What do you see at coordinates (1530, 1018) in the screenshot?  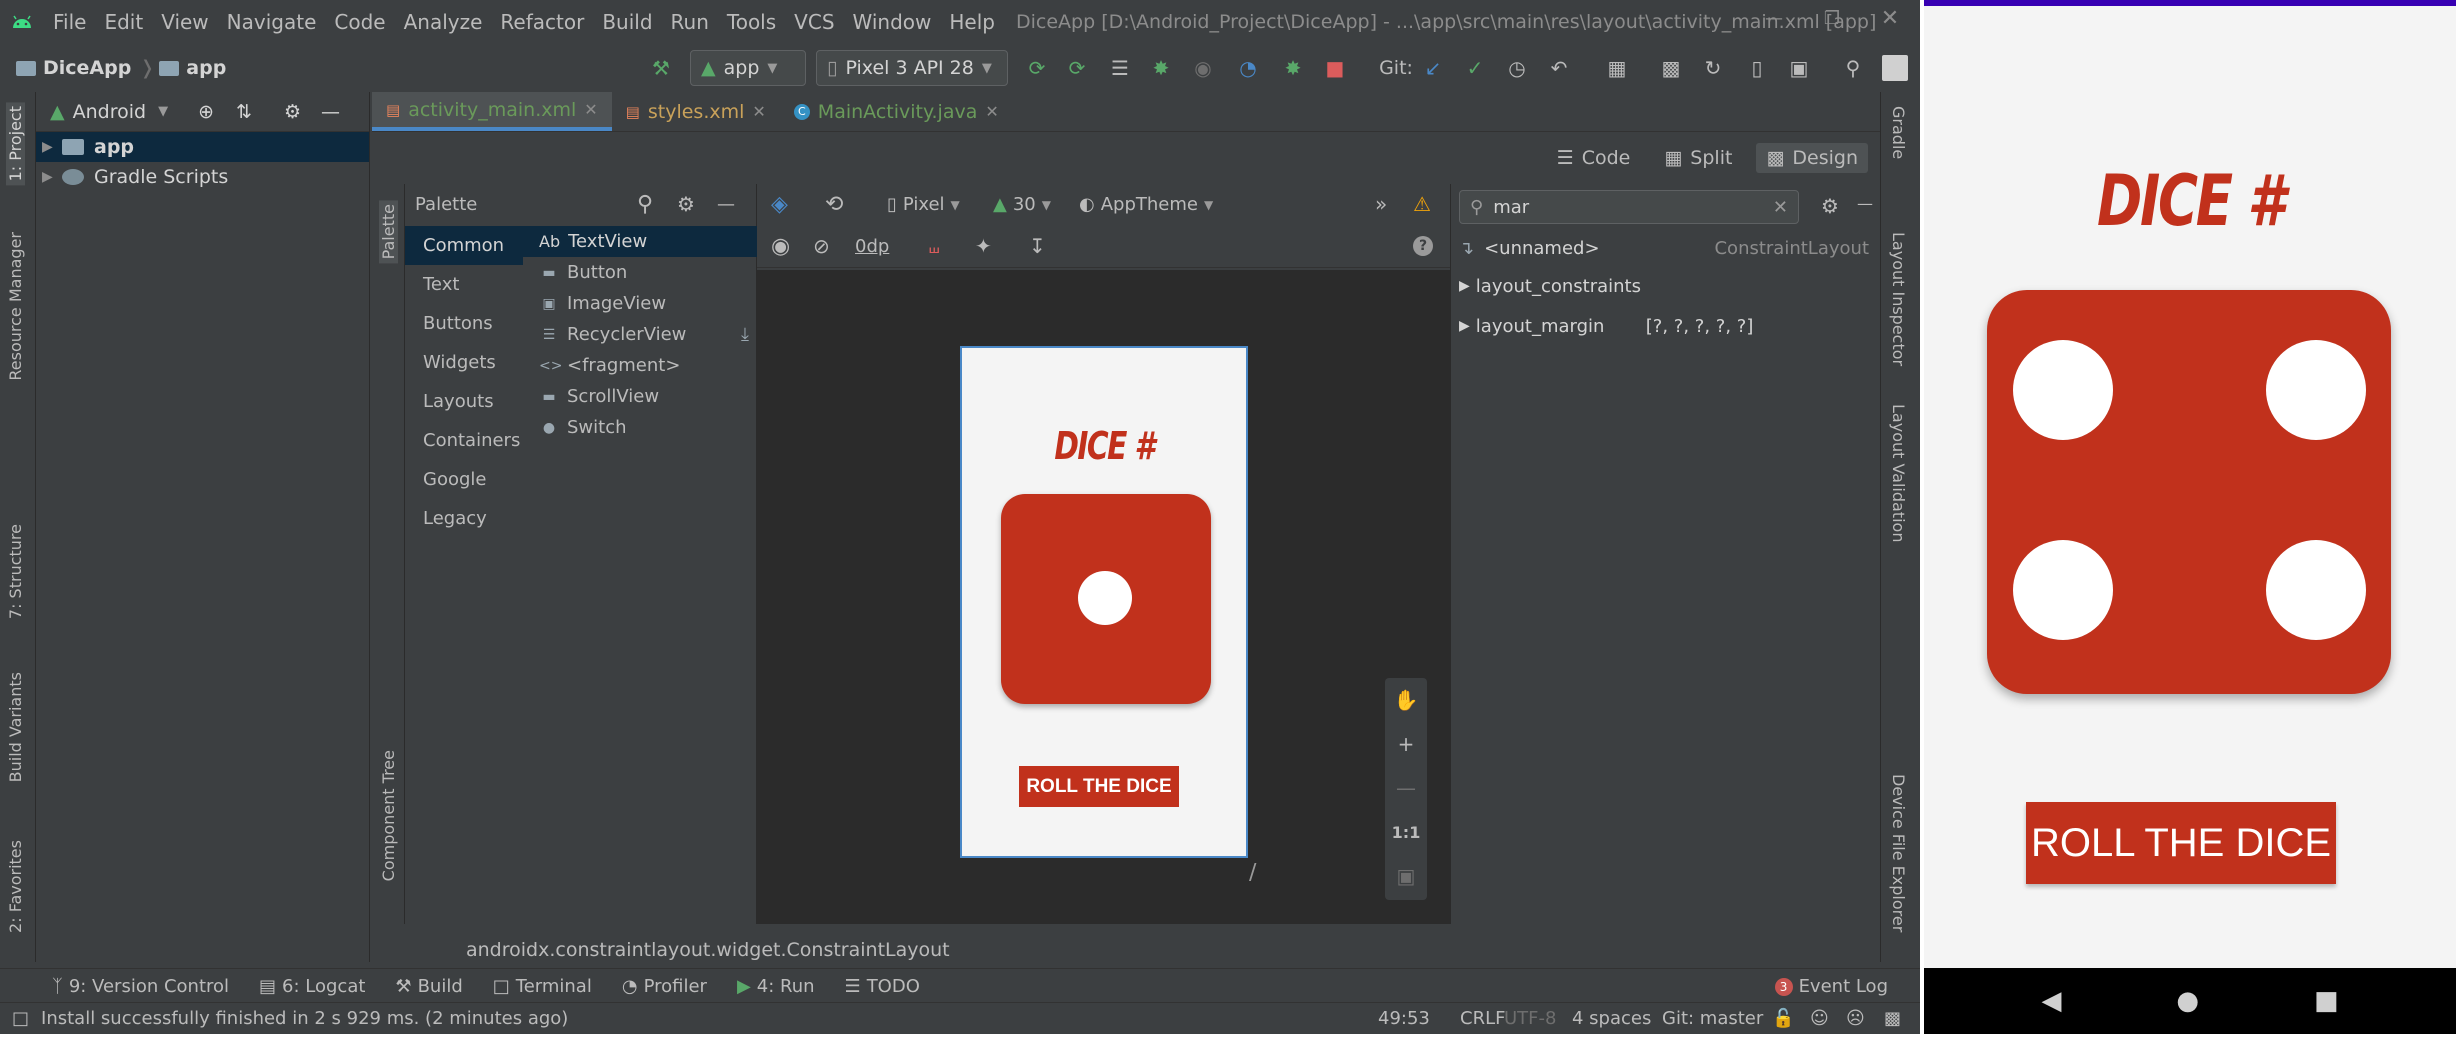 I see `file-encoding: UTF-8` at bounding box center [1530, 1018].